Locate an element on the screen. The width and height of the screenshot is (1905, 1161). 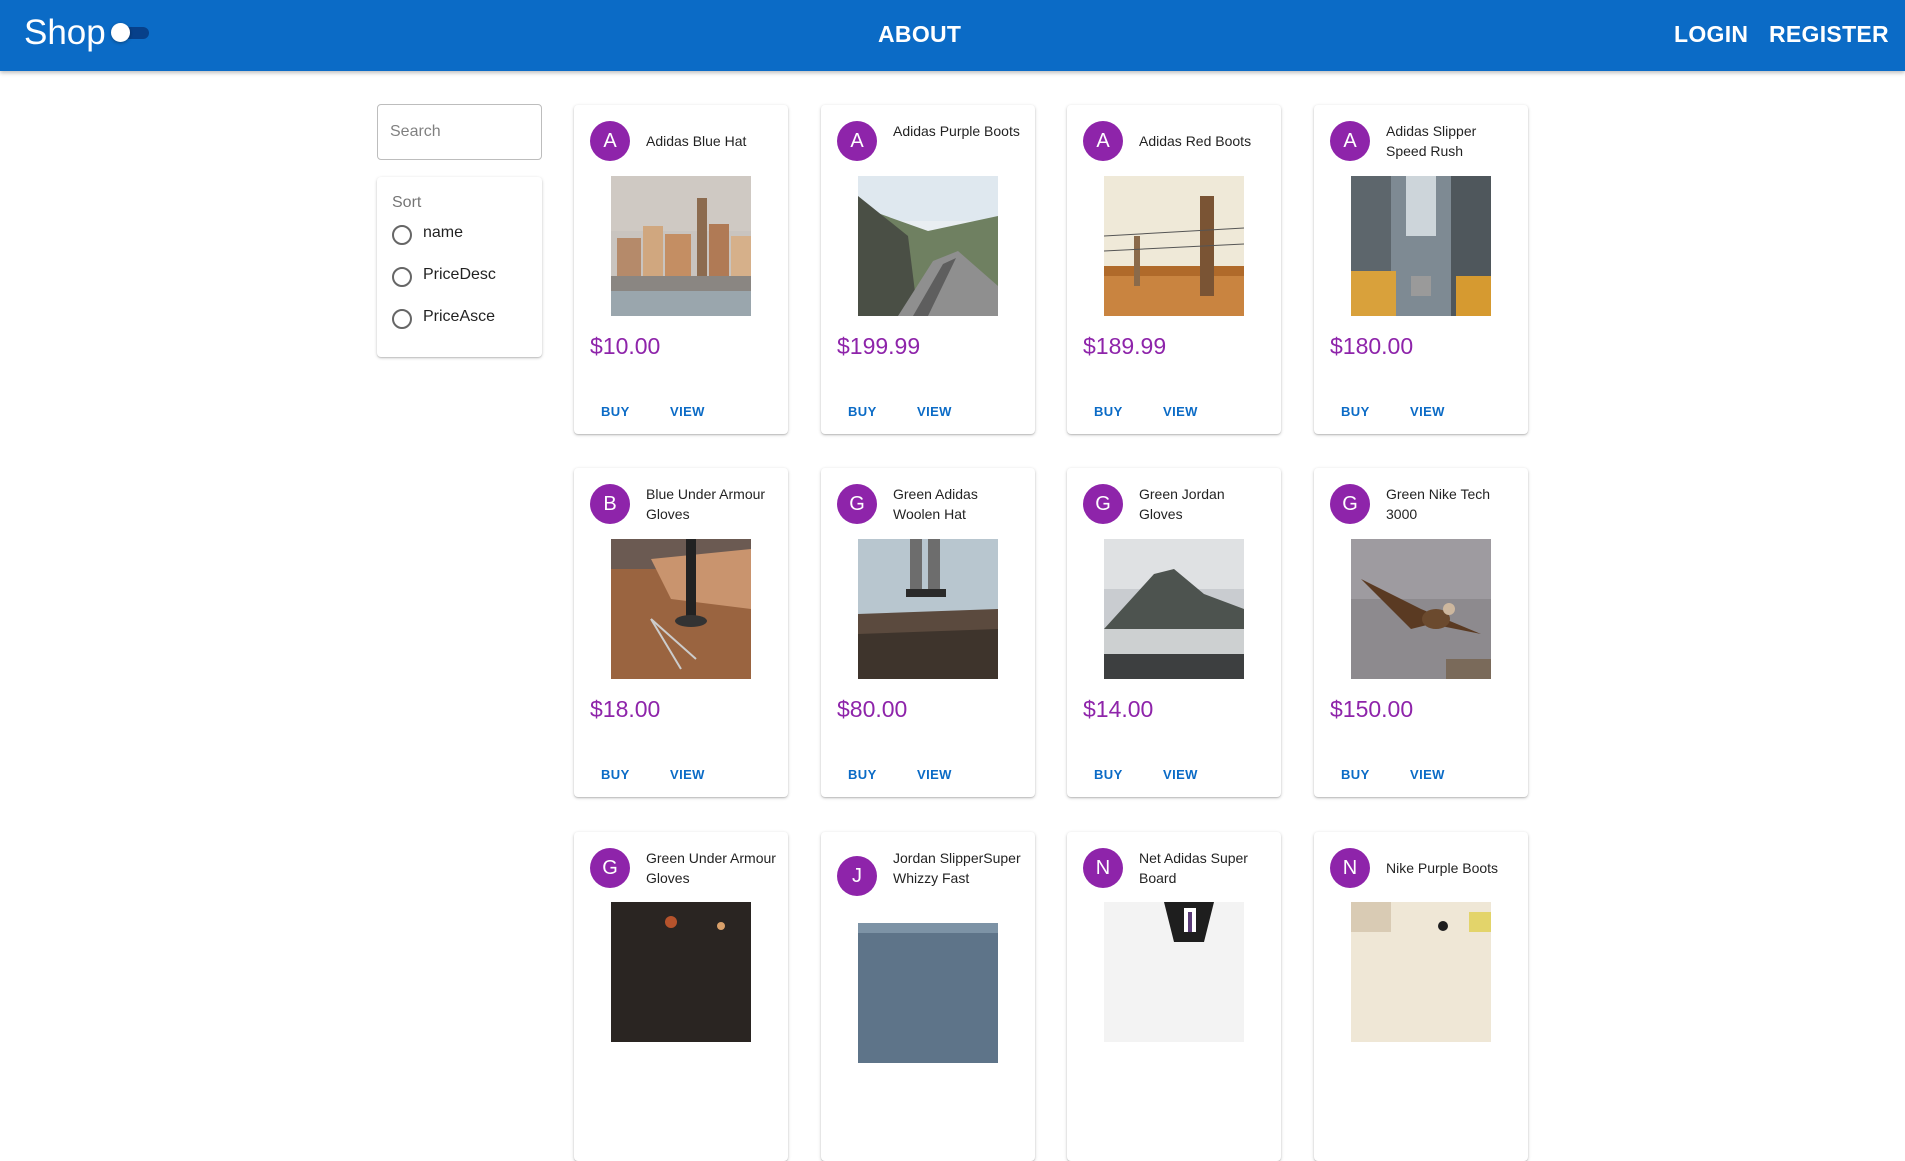
sort-option-label: PriceAsce is located at coordinates (459, 316).